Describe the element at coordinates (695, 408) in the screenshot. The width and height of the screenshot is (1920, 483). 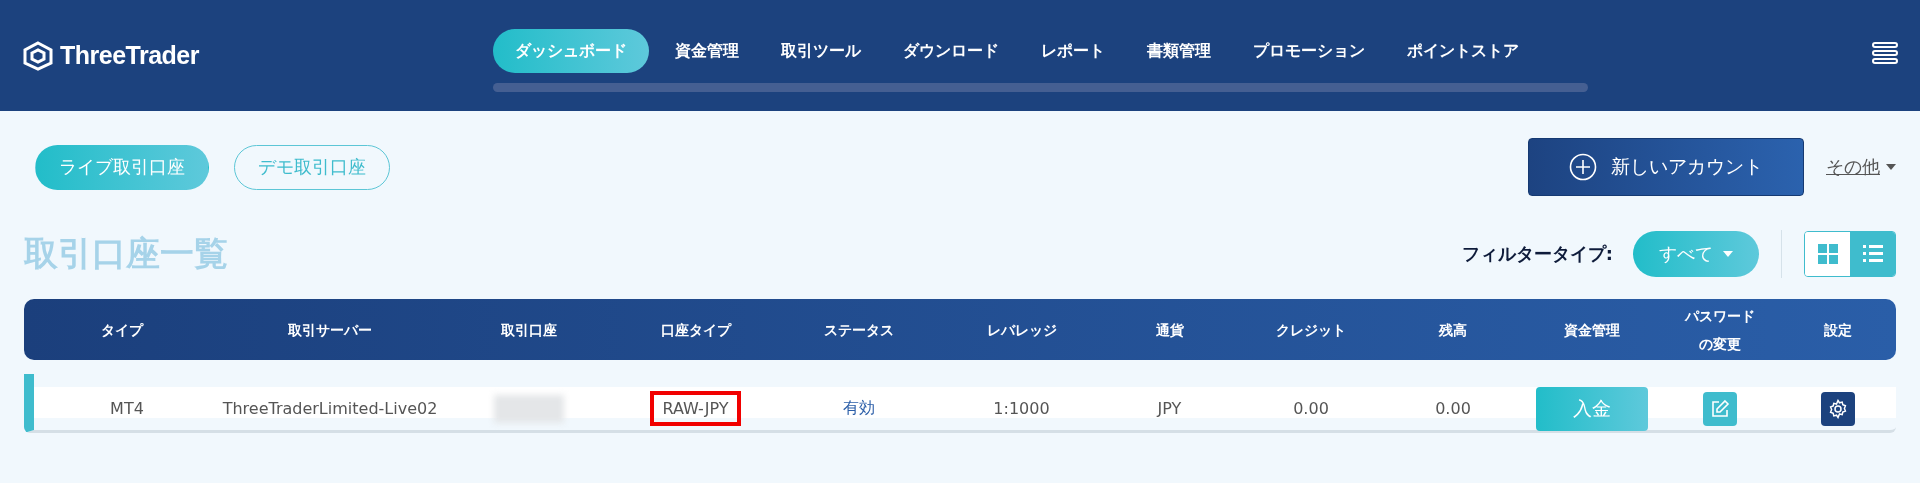
I see `table-cell: RAW-JPY` at that location.